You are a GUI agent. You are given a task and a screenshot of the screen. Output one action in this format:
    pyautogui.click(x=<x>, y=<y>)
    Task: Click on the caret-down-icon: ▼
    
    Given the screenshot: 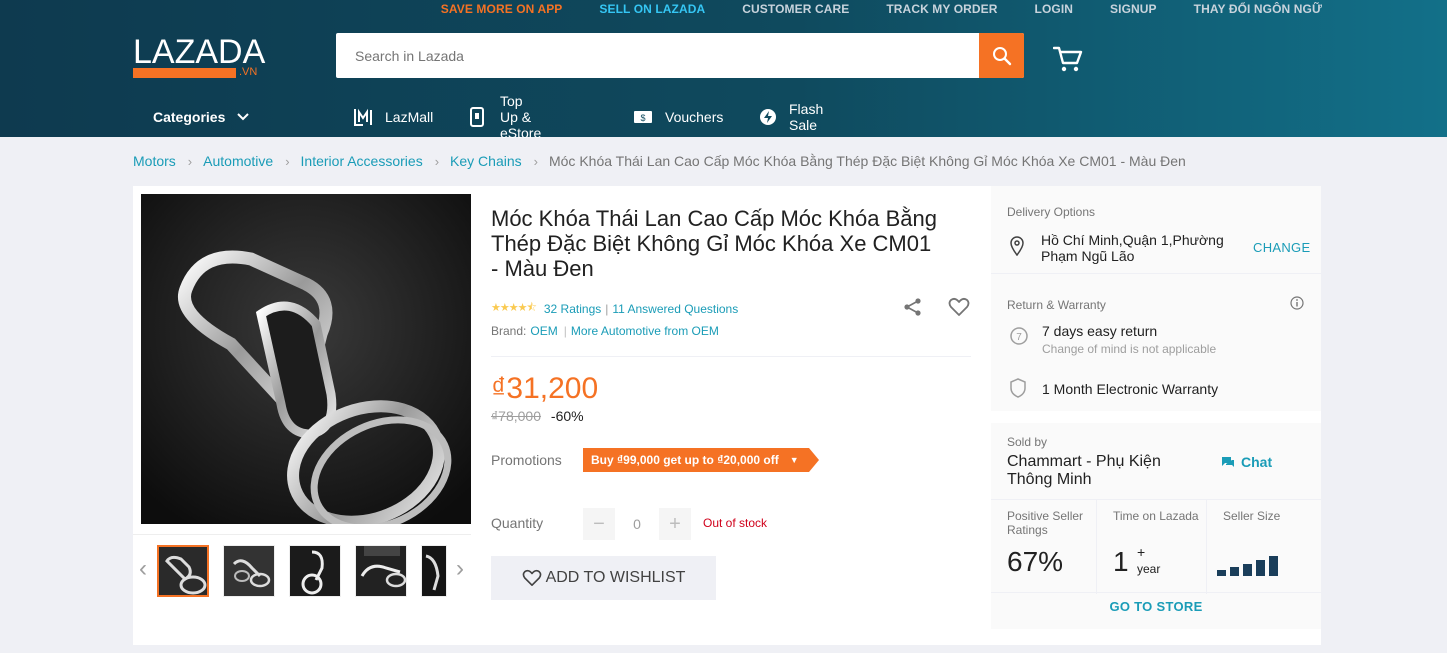 What is the action you would take?
    pyautogui.click(x=794, y=460)
    